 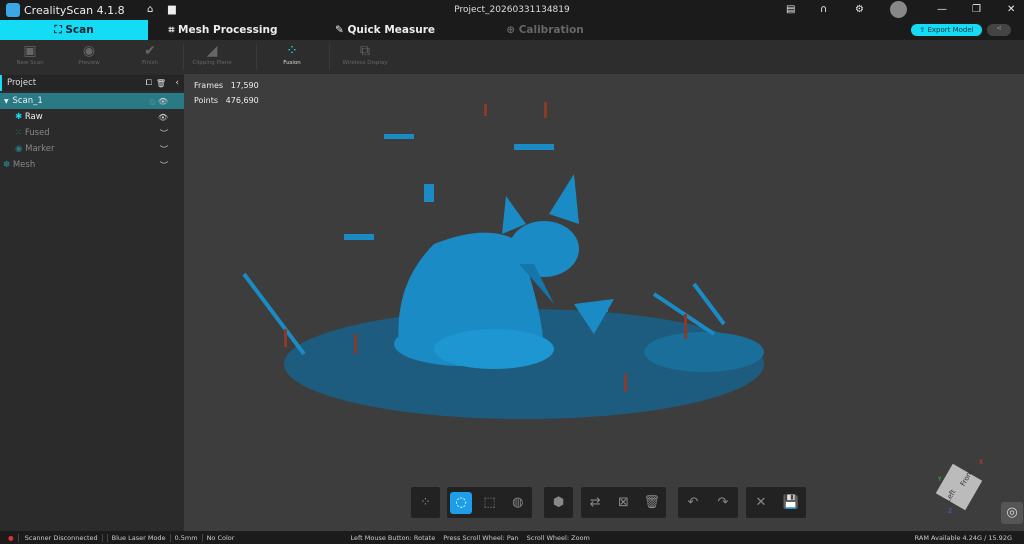 What do you see at coordinates (859, 9) in the screenshot?
I see `gear-icon: ⚙` at bounding box center [859, 9].